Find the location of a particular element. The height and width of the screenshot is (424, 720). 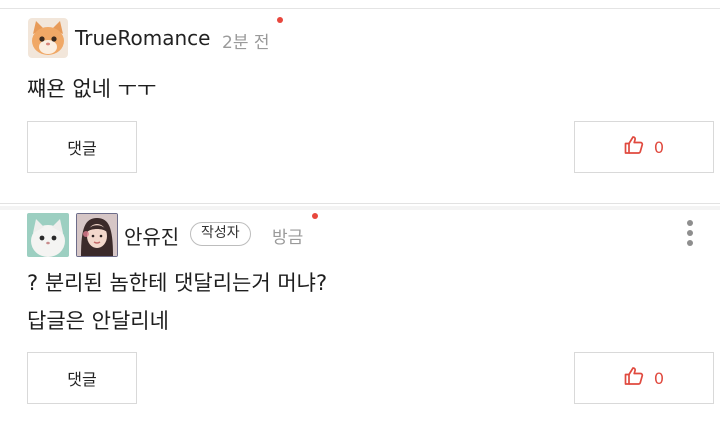

comment-time: 방금 is located at coordinates (288, 238).